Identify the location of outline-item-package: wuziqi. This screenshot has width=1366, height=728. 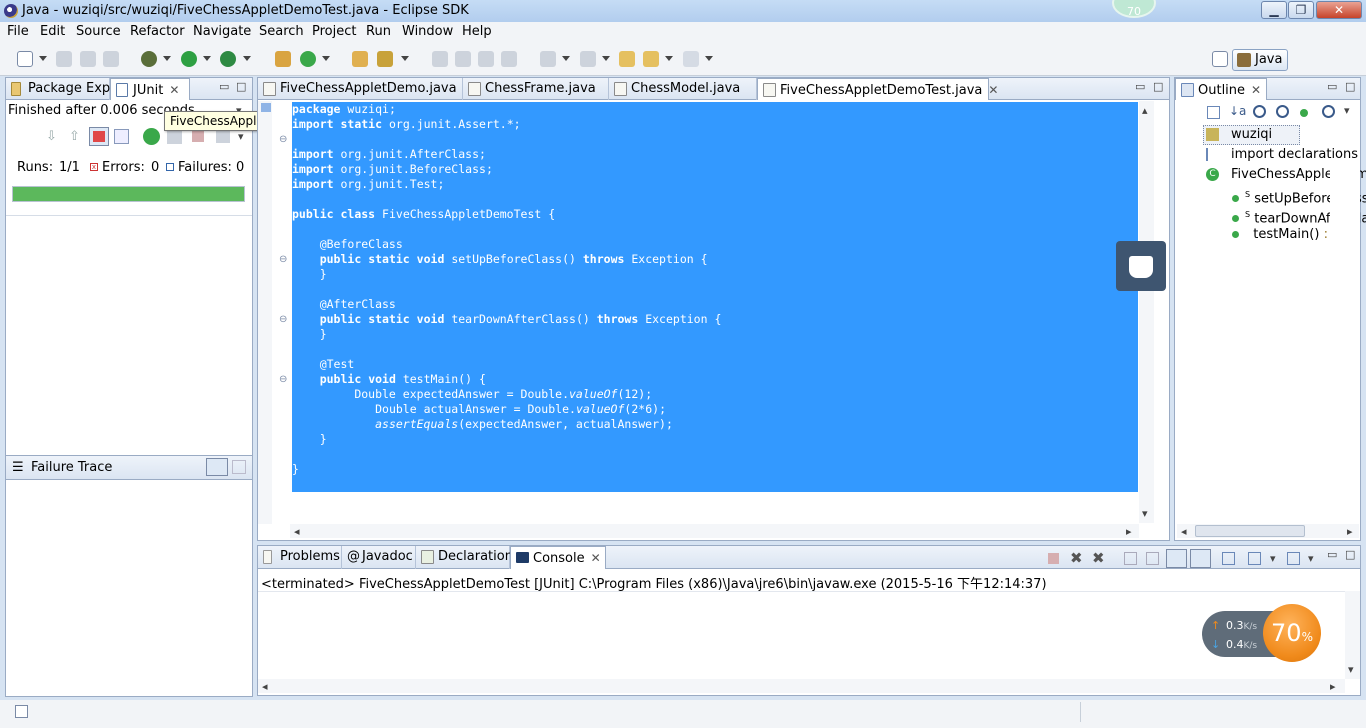
(1239, 135).